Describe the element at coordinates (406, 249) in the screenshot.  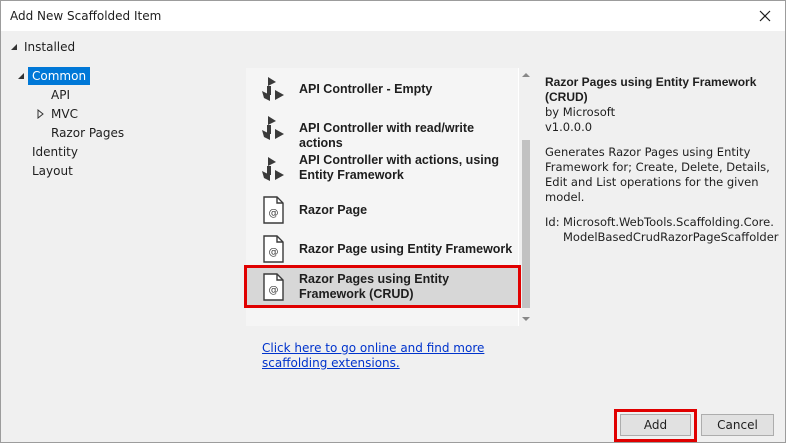
I see `list-item-label: Razor Page using Entity Framework` at that location.